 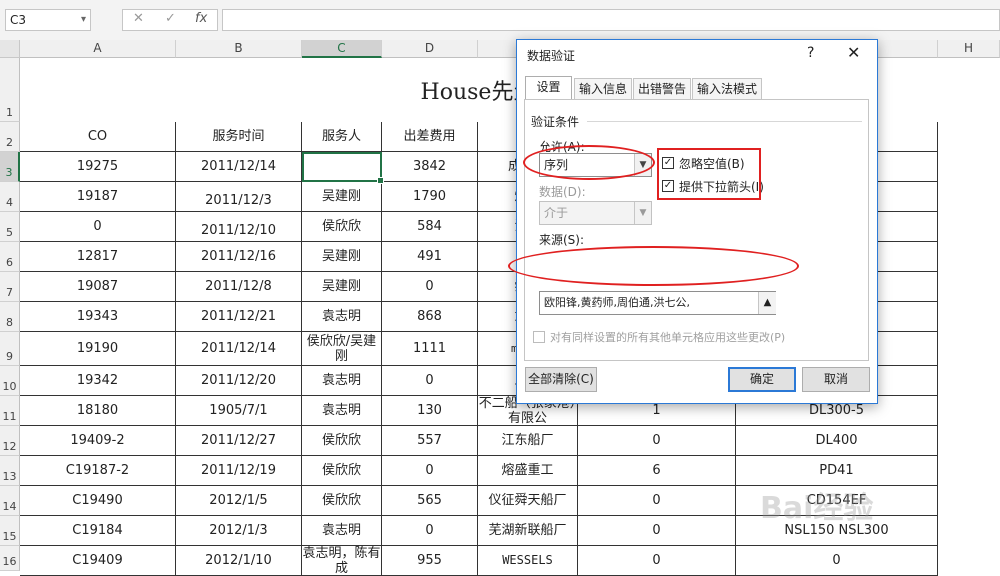 What do you see at coordinates (727, 88) in the screenshot?
I see `tab-ime-mode: 输入法模式` at bounding box center [727, 88].